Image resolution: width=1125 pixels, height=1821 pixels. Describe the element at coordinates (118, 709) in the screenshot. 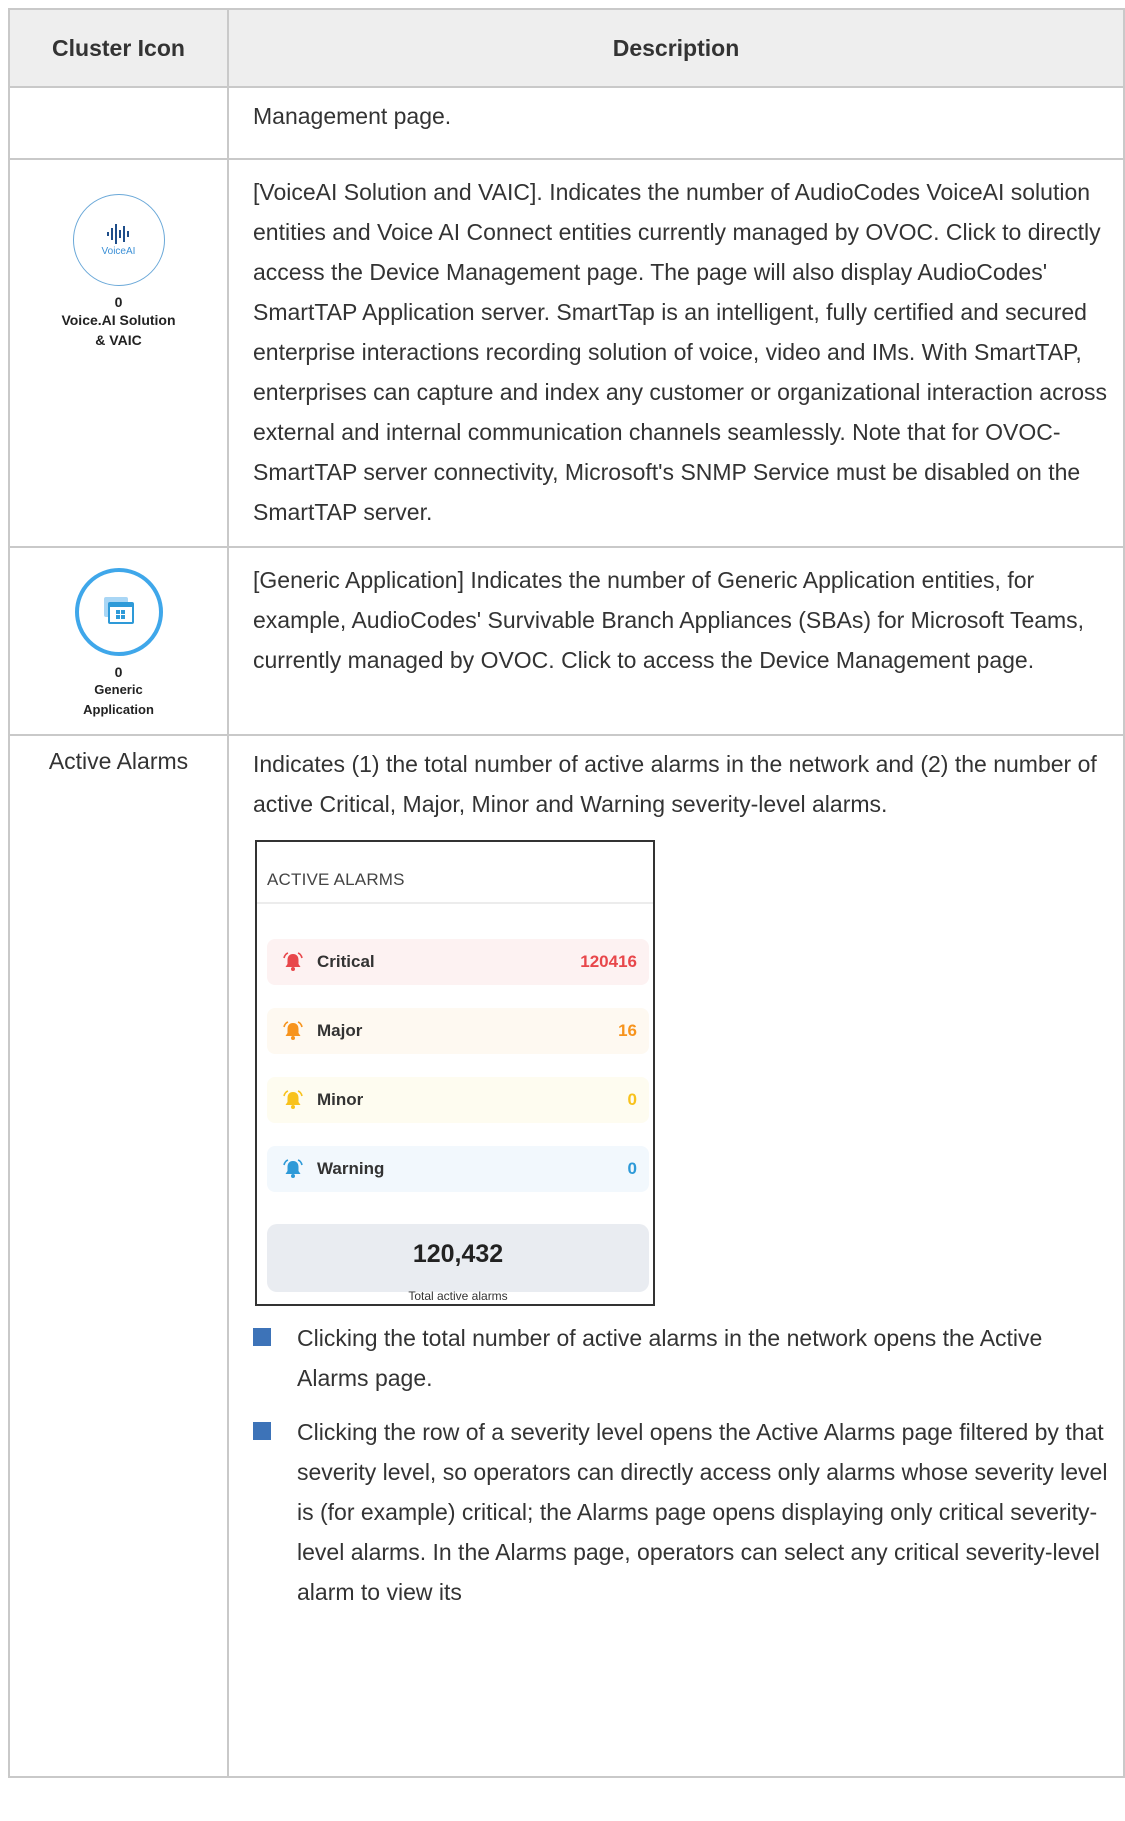

I see `generic-label-line2: Application` at that location.